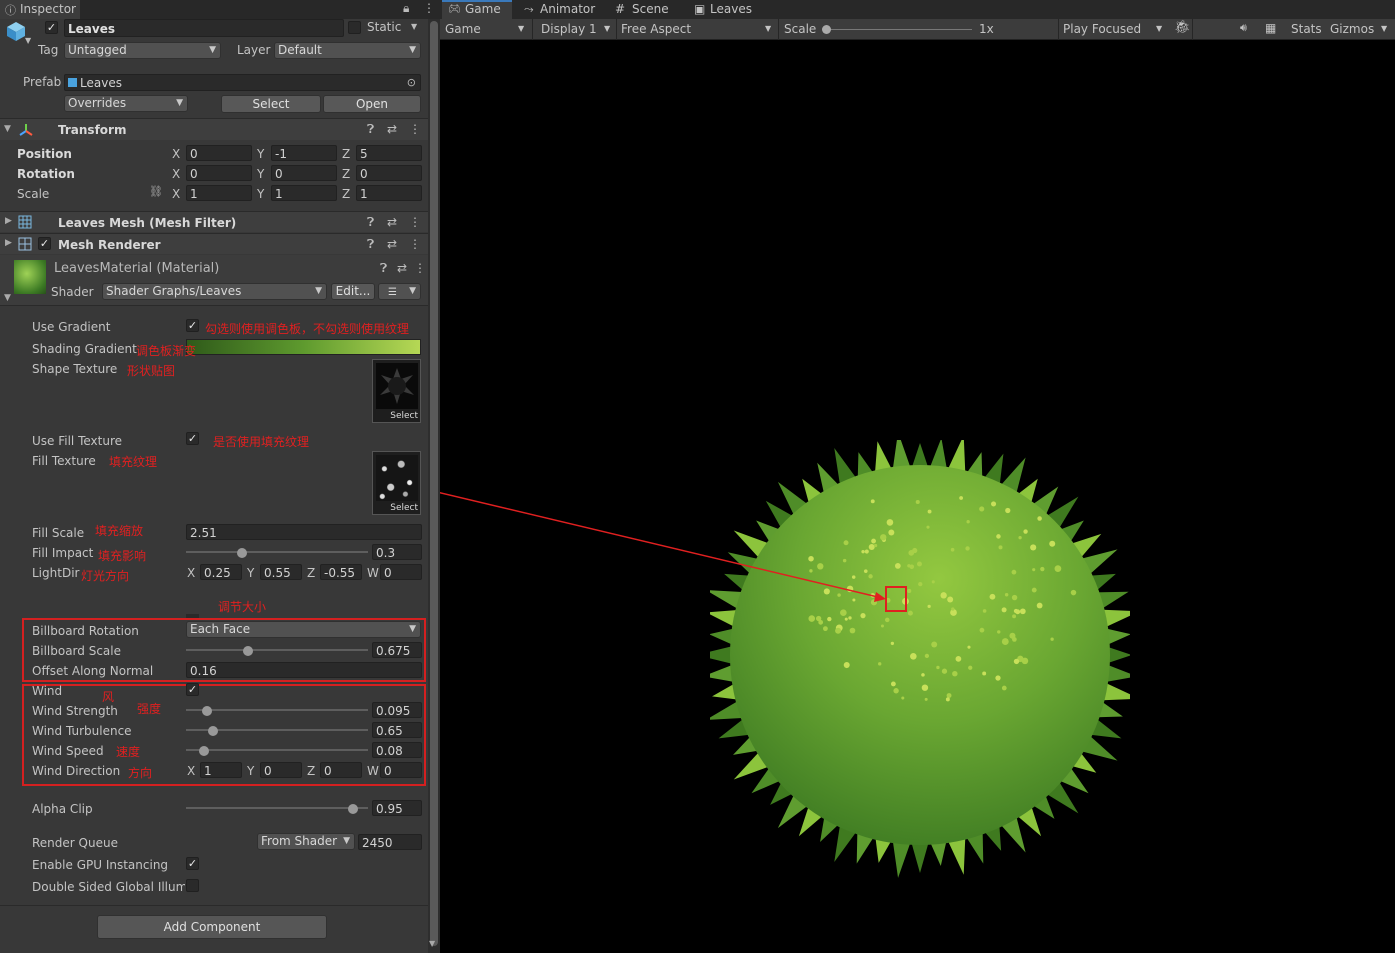 This screenshot has width=1395, height=953. What do you see at coordinates (347, 50) in the screenshot?
I see `layer-dropdown: Default ▼` at bounding box center [347, 50].